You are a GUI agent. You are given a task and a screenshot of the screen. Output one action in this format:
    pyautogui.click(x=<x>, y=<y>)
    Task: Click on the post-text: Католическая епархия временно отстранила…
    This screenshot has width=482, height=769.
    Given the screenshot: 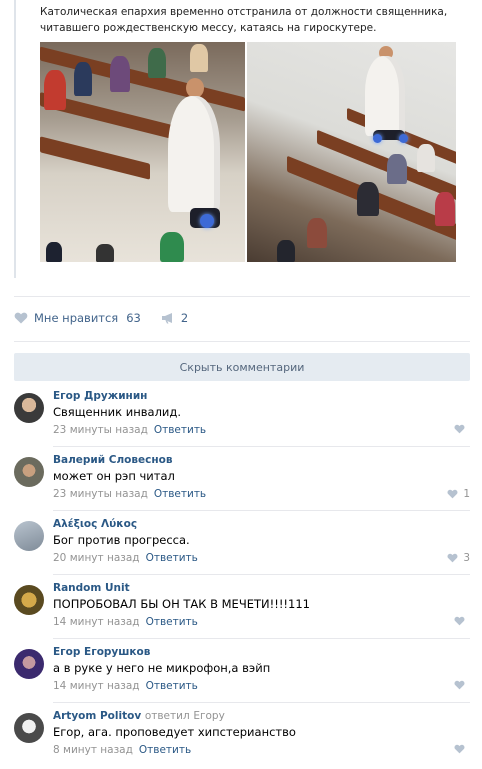 What is the action you would take?
    pyautogui.click(x=244, y=20)
    